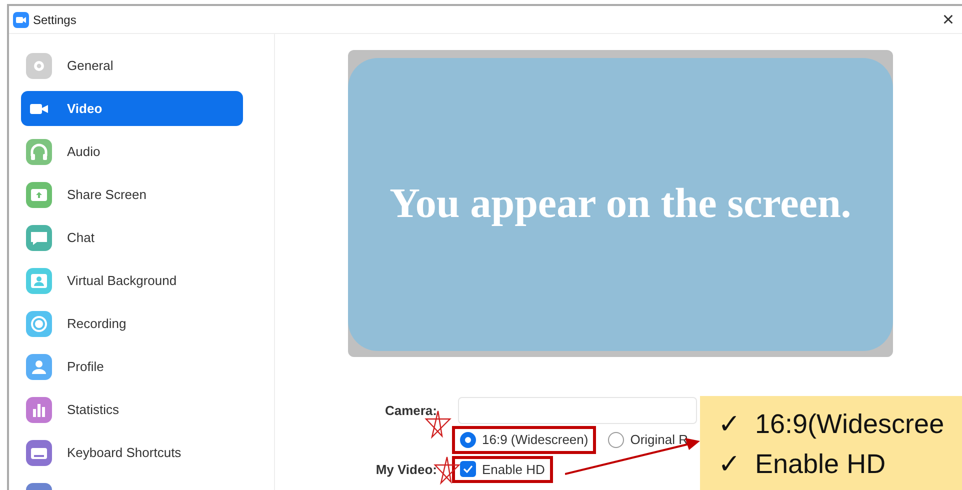  I want to click on check-icon, so click(468, 469).